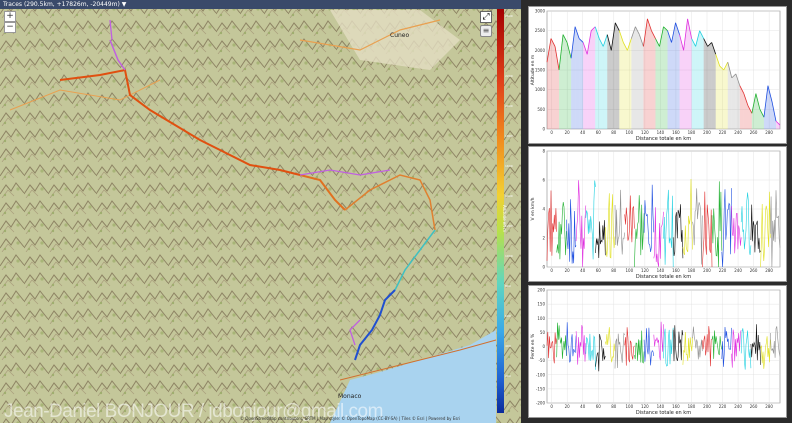 The width and height of the screenshot is (792, 423). Describe the element at coordinates (533, 346) in the screenshot. I see `y-axis-label: Pente en %` at that location.